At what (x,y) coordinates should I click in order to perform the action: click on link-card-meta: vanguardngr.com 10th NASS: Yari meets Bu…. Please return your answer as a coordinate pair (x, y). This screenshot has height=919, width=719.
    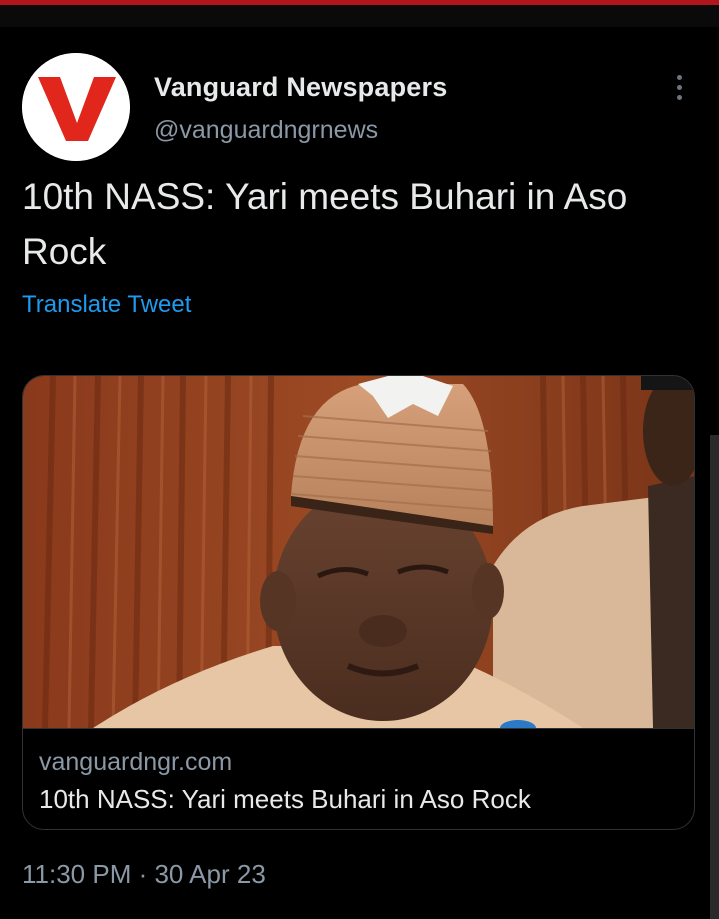
    Looking at the image, I should click on (358, 778).